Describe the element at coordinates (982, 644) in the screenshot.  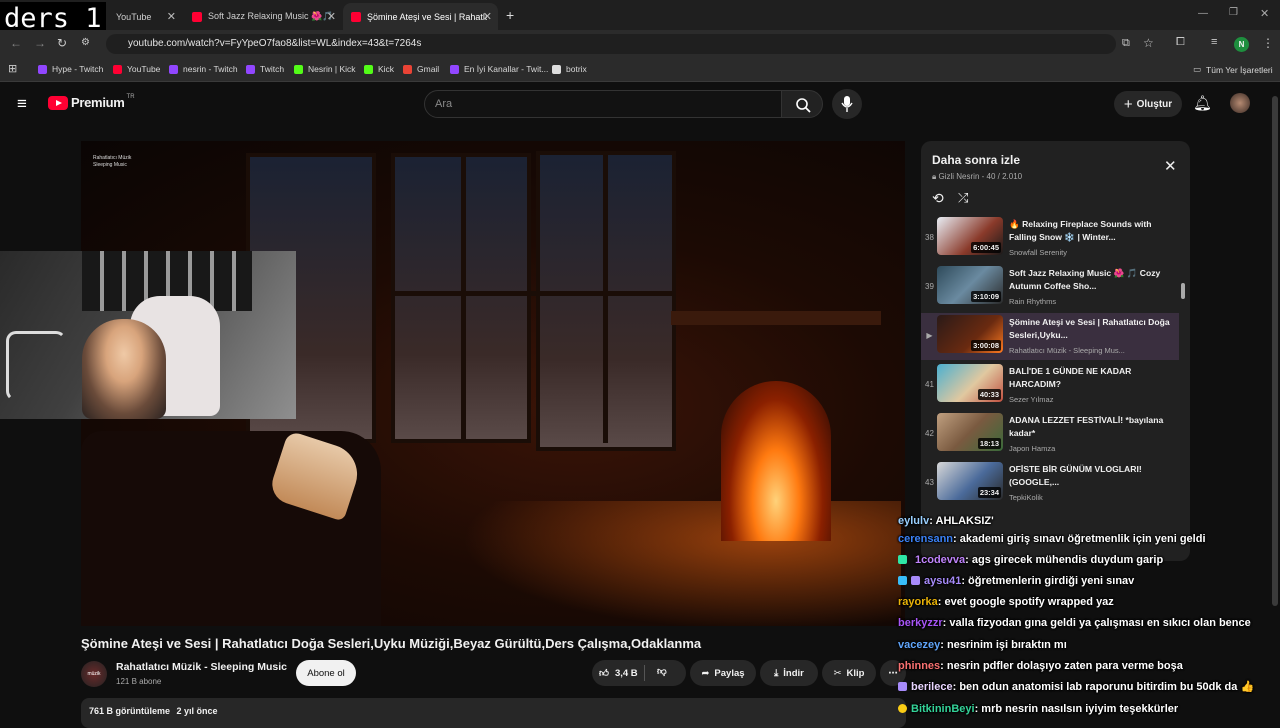
I see `chat-message: vacezey: nesrinim işi bıraktın mı` at that location.